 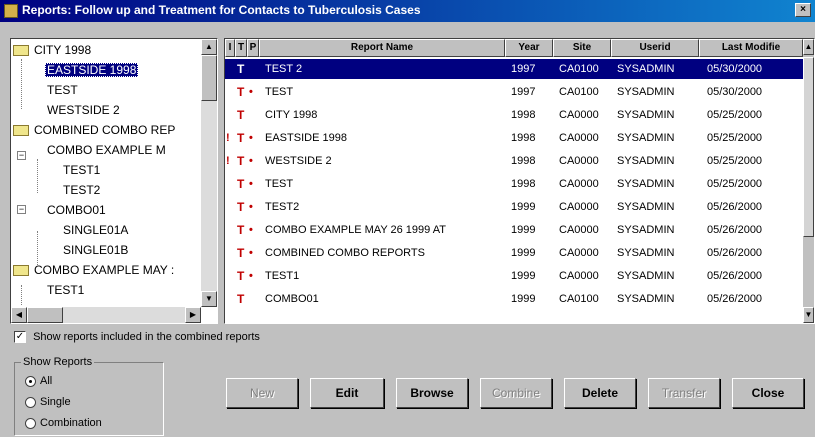 What do you see at coordinates (514, 299) in the screenshot?
I see `table-row: T COMBO01 1999 CA0100 SYSADMIN 05/26/2000` at bounding box center [514, 299].